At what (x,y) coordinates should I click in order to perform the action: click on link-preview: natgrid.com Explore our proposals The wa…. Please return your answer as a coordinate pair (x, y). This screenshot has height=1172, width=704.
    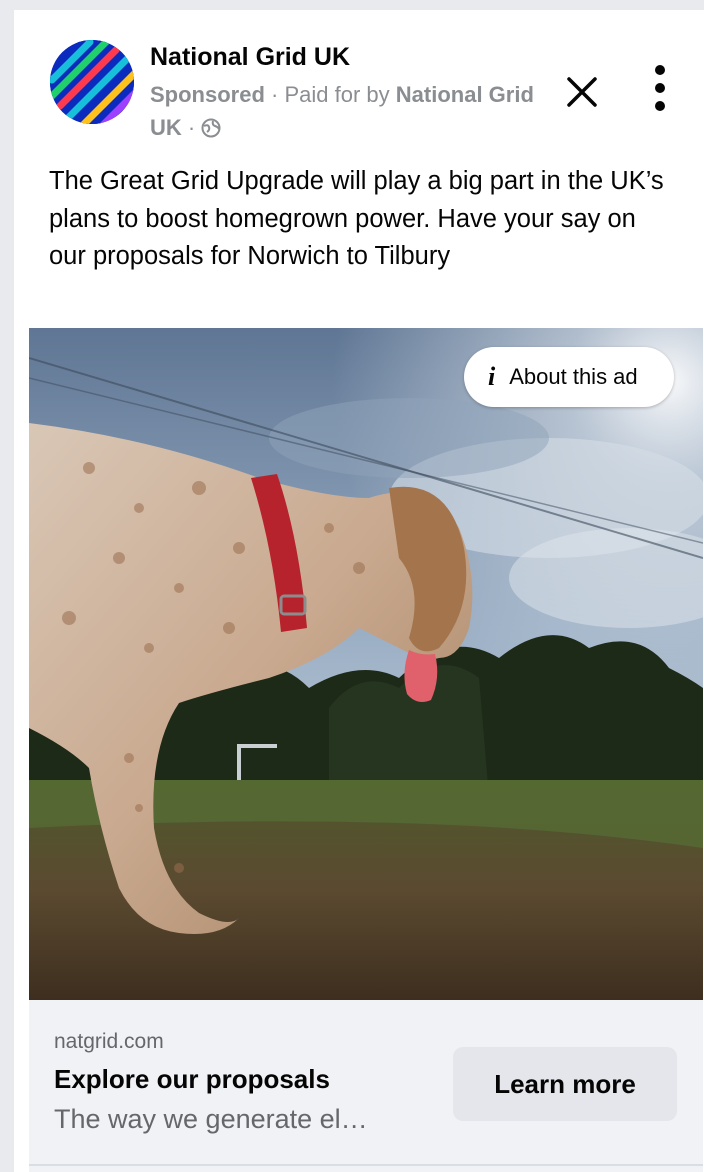
    Looking at the image, I should click on (366, 1086).